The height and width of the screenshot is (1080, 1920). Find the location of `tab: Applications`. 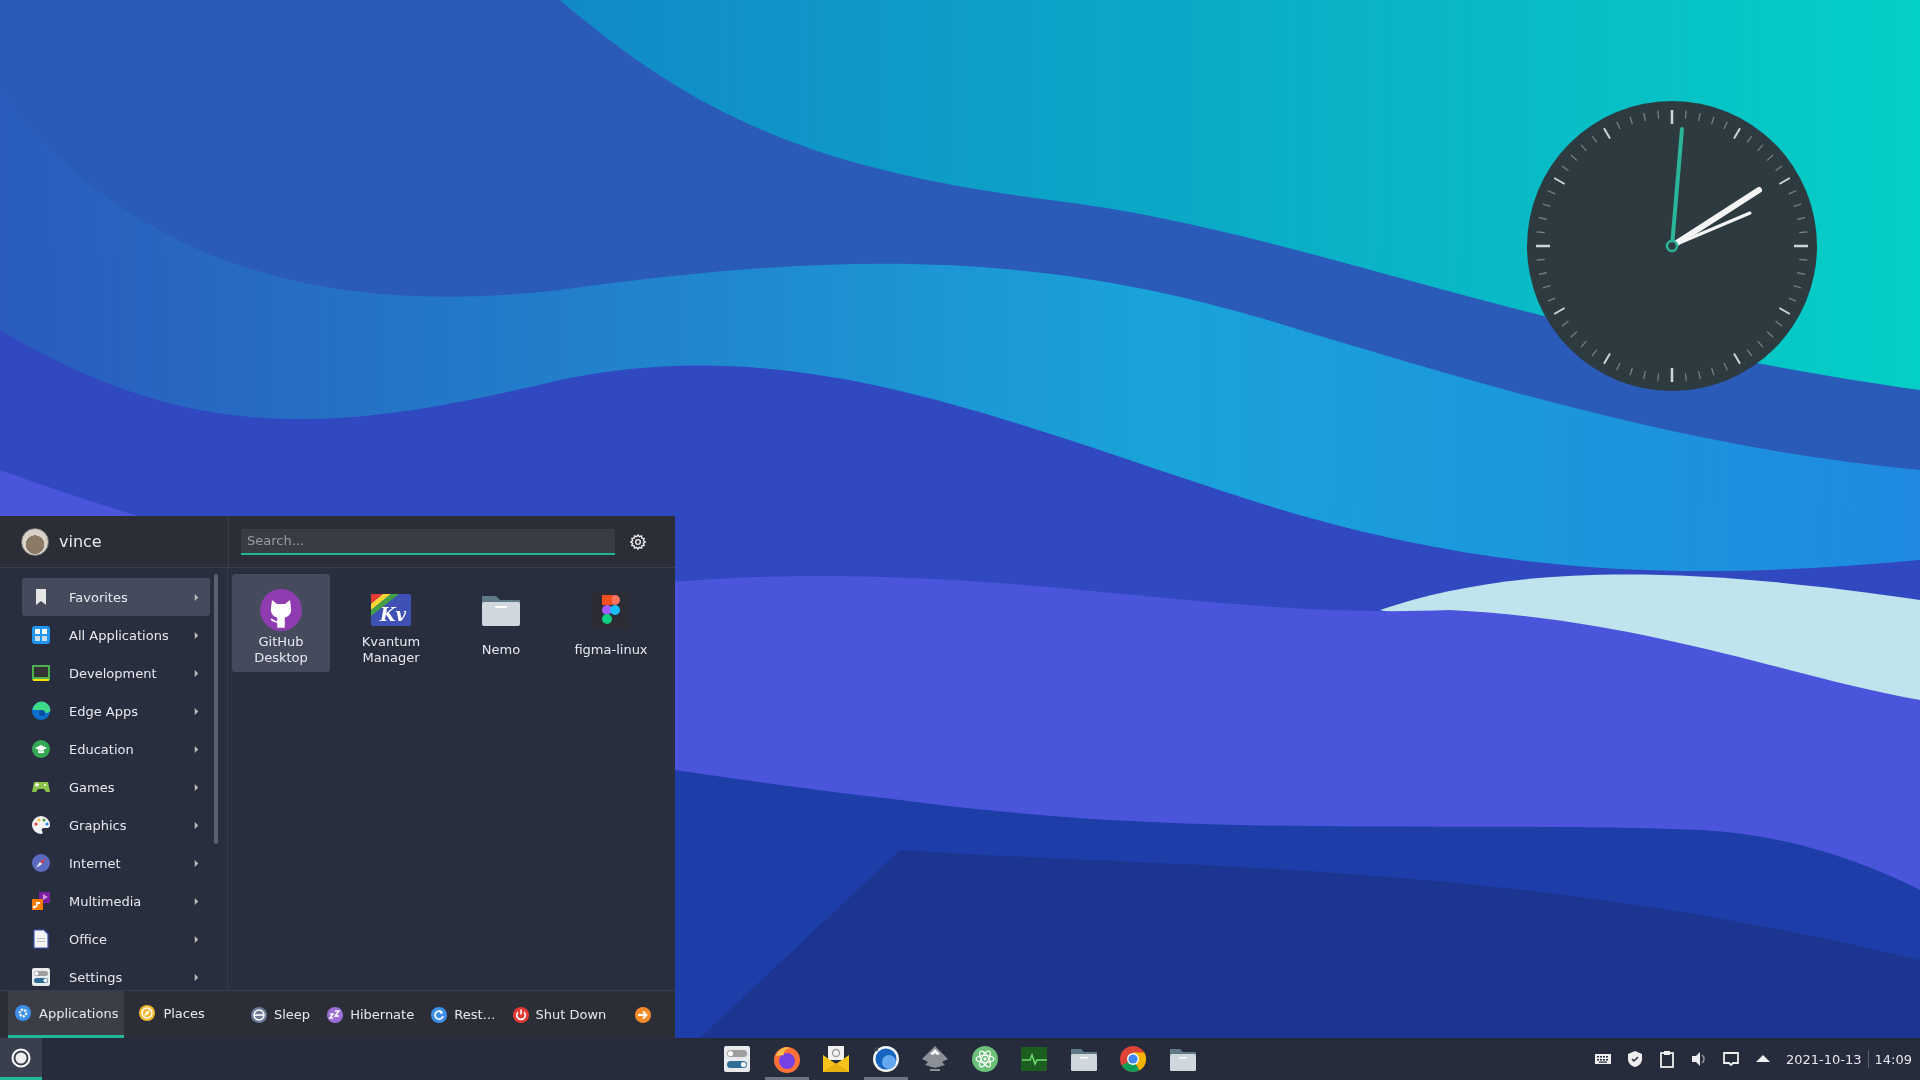

tab: Applications is located at coordinates (66, 1014).